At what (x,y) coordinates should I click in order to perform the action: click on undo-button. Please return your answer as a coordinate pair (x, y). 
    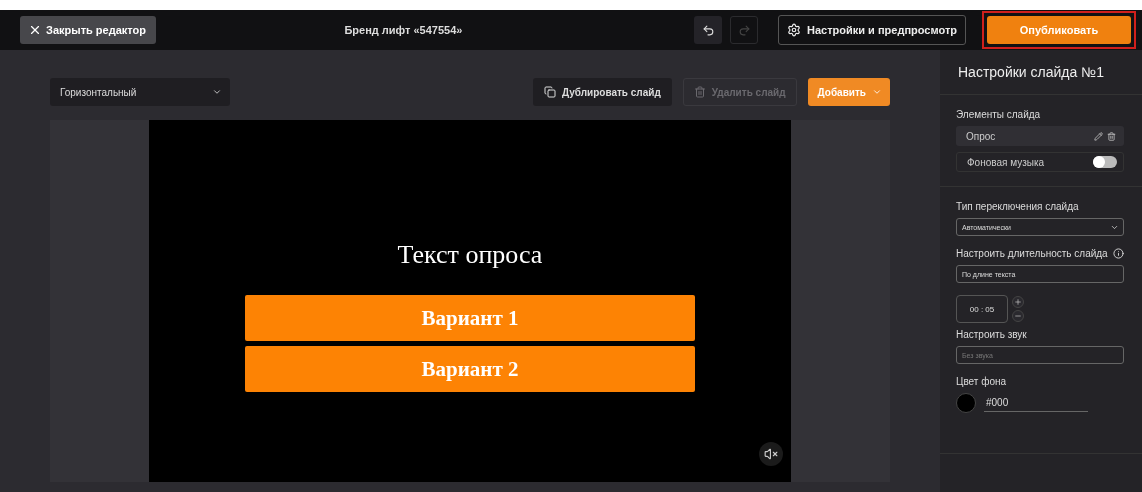
    Looking at the image, I should click on (708, 30).